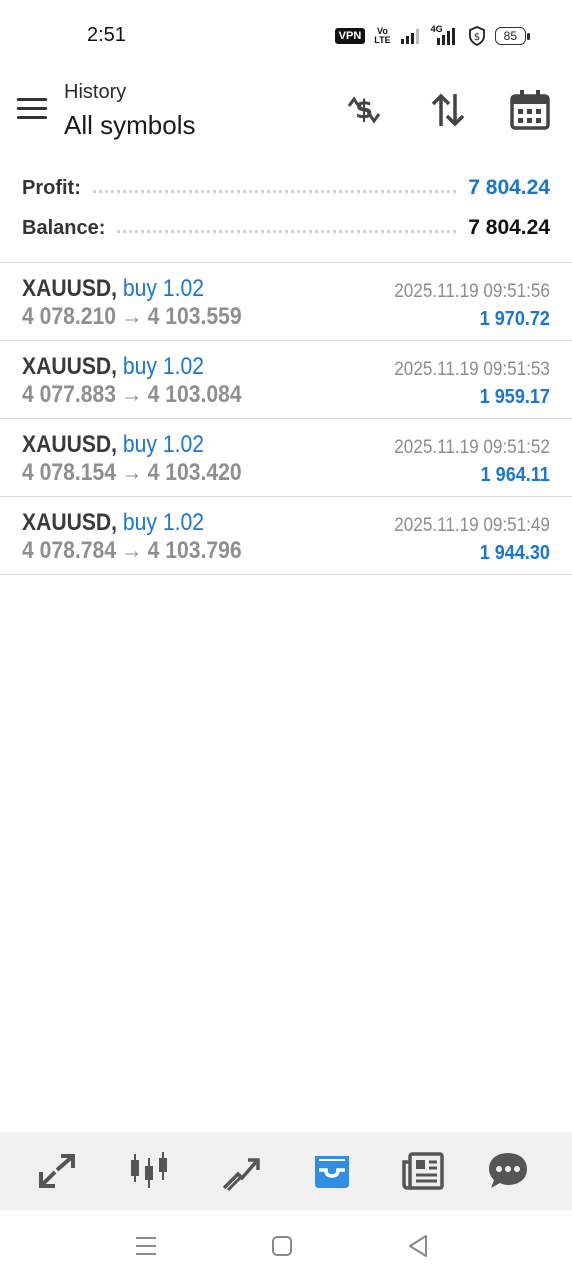 This screenshot has height=1280, width=572. Describe the element at coordinates (409, 36) in the screenshot. I see `signal-icon` at that location.